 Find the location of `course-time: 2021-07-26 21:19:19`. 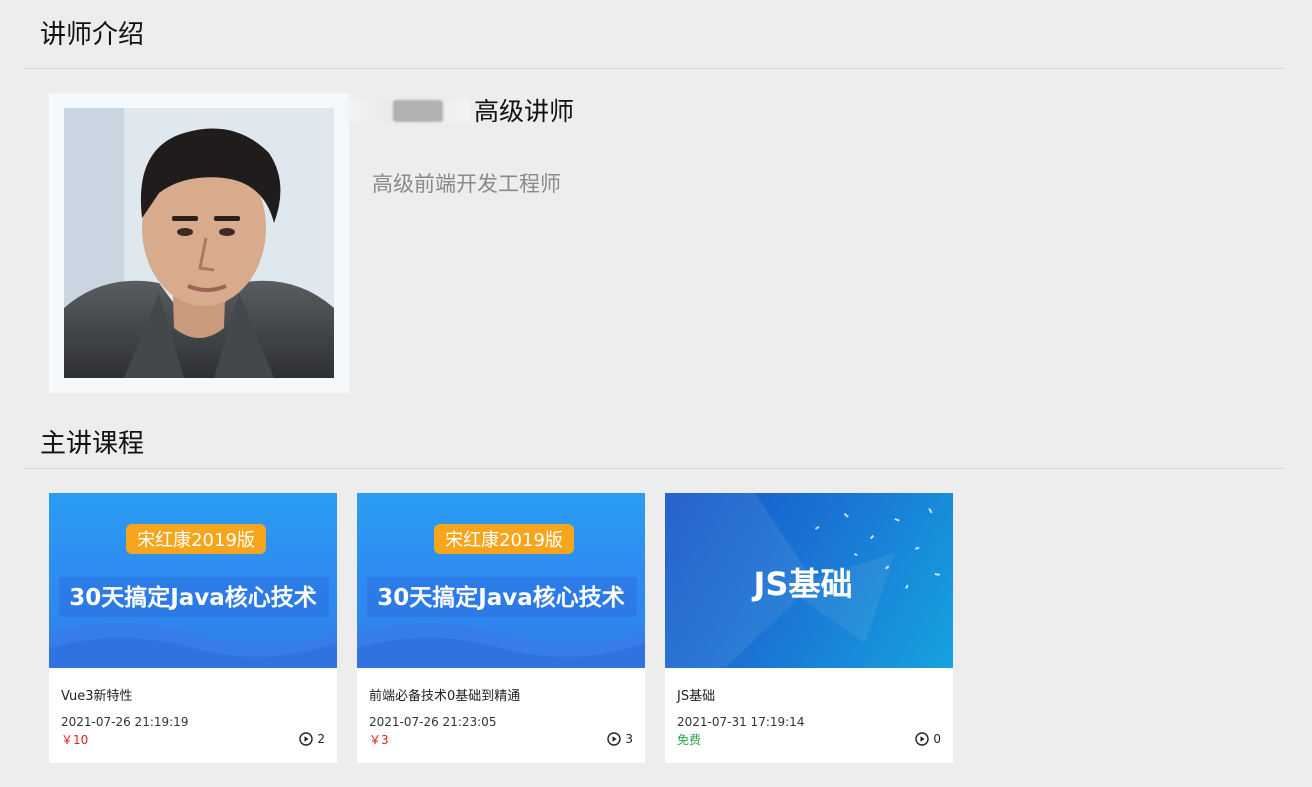

course-time: 2021-07-26 21:19:19 is located at coordinates (125, 722).